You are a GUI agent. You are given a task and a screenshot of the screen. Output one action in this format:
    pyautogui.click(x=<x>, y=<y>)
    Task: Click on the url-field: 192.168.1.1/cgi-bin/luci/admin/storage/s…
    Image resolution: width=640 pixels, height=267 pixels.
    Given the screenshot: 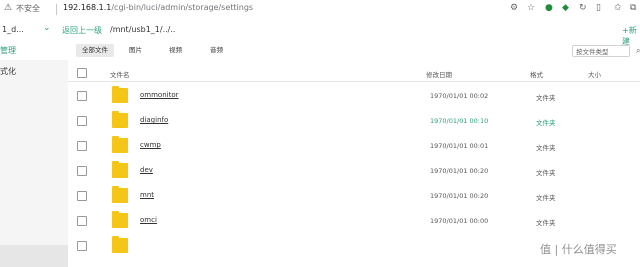 What is the action you would take?
    pyautogui.click(x=158, y=7)
    